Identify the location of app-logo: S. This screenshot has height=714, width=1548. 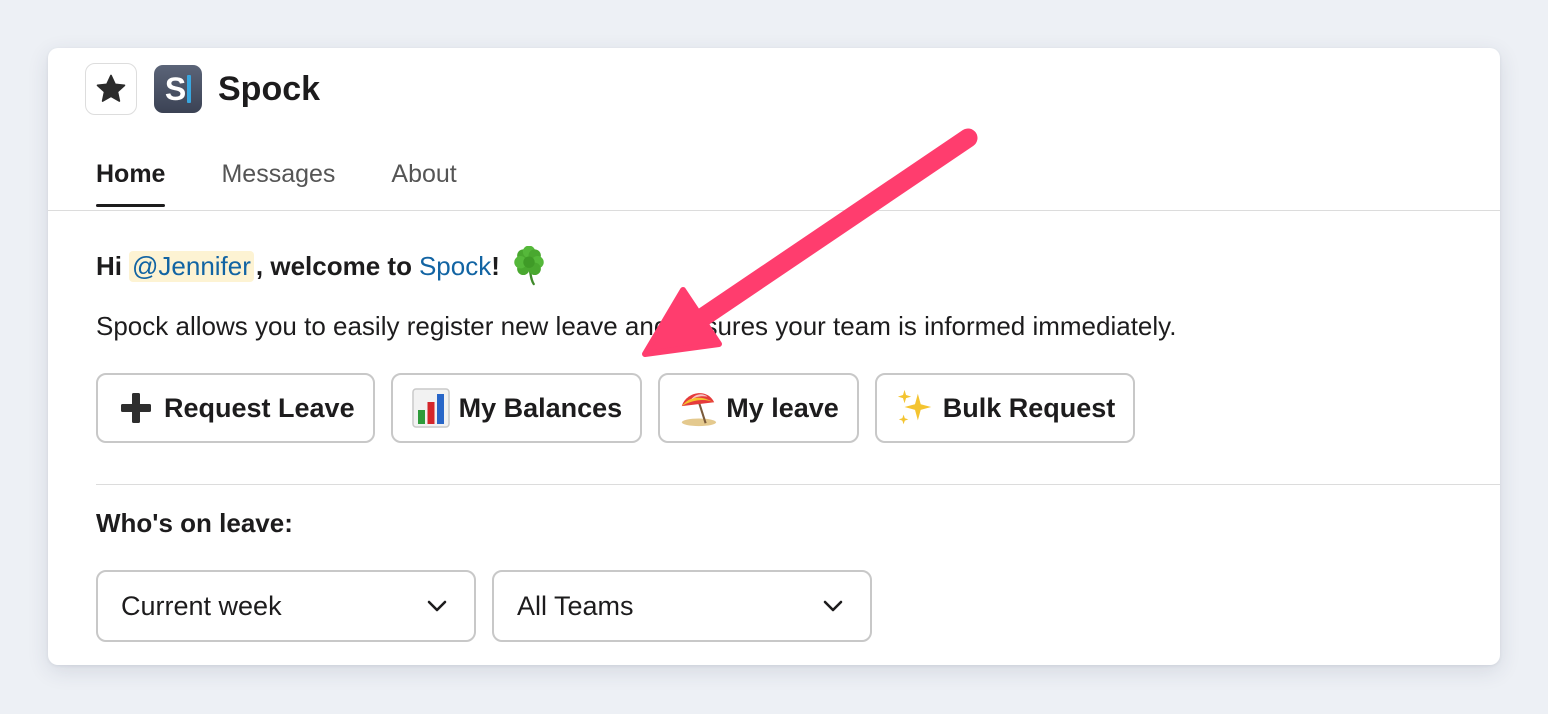
(178, 89).